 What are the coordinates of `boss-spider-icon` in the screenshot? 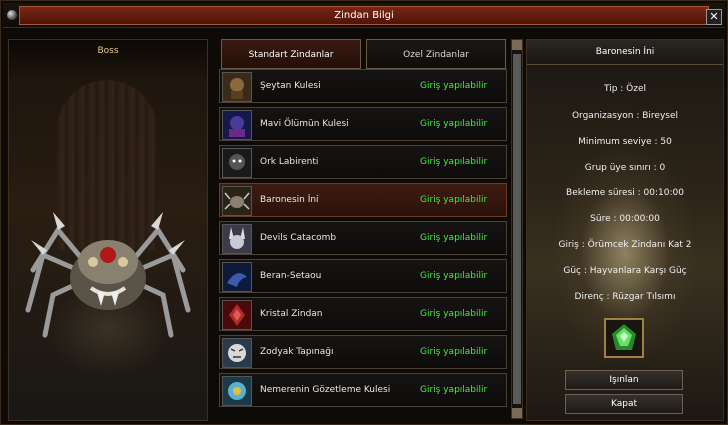 It's located at (108, 275).